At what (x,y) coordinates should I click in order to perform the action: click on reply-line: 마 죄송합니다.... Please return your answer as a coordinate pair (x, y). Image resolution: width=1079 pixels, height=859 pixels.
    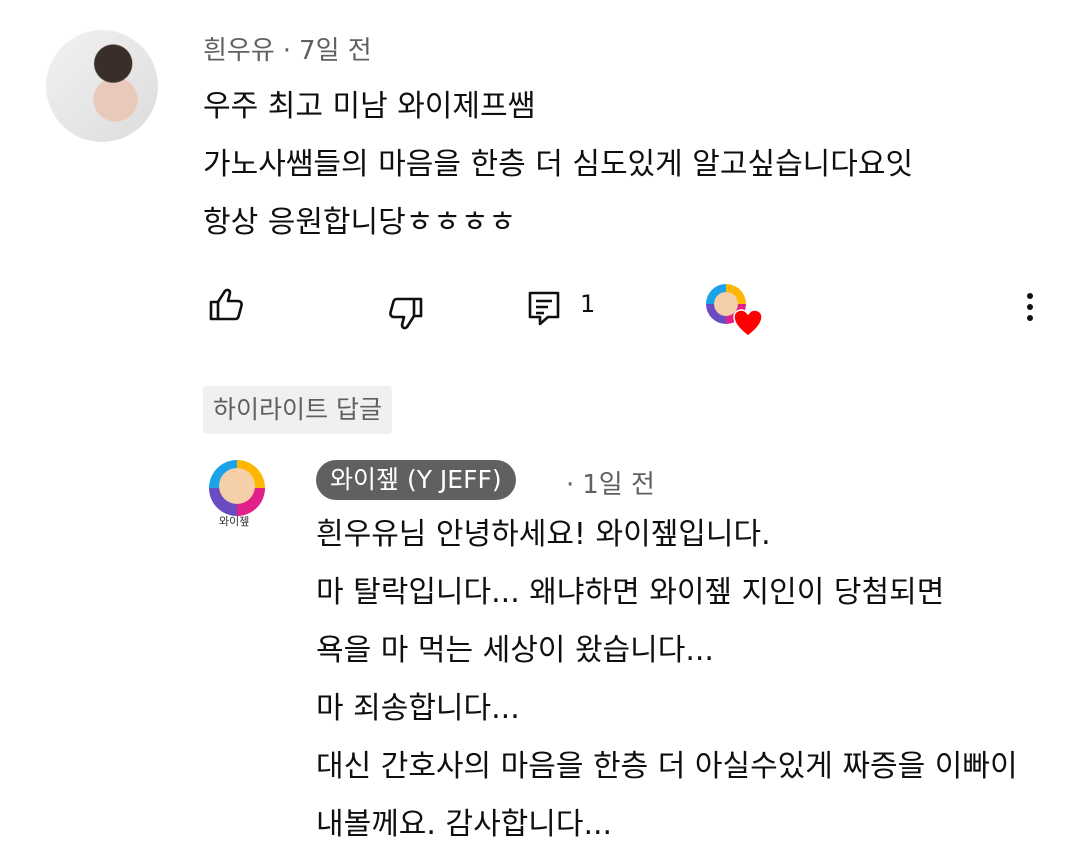
    Looking at the image, I should click on (418, 708).